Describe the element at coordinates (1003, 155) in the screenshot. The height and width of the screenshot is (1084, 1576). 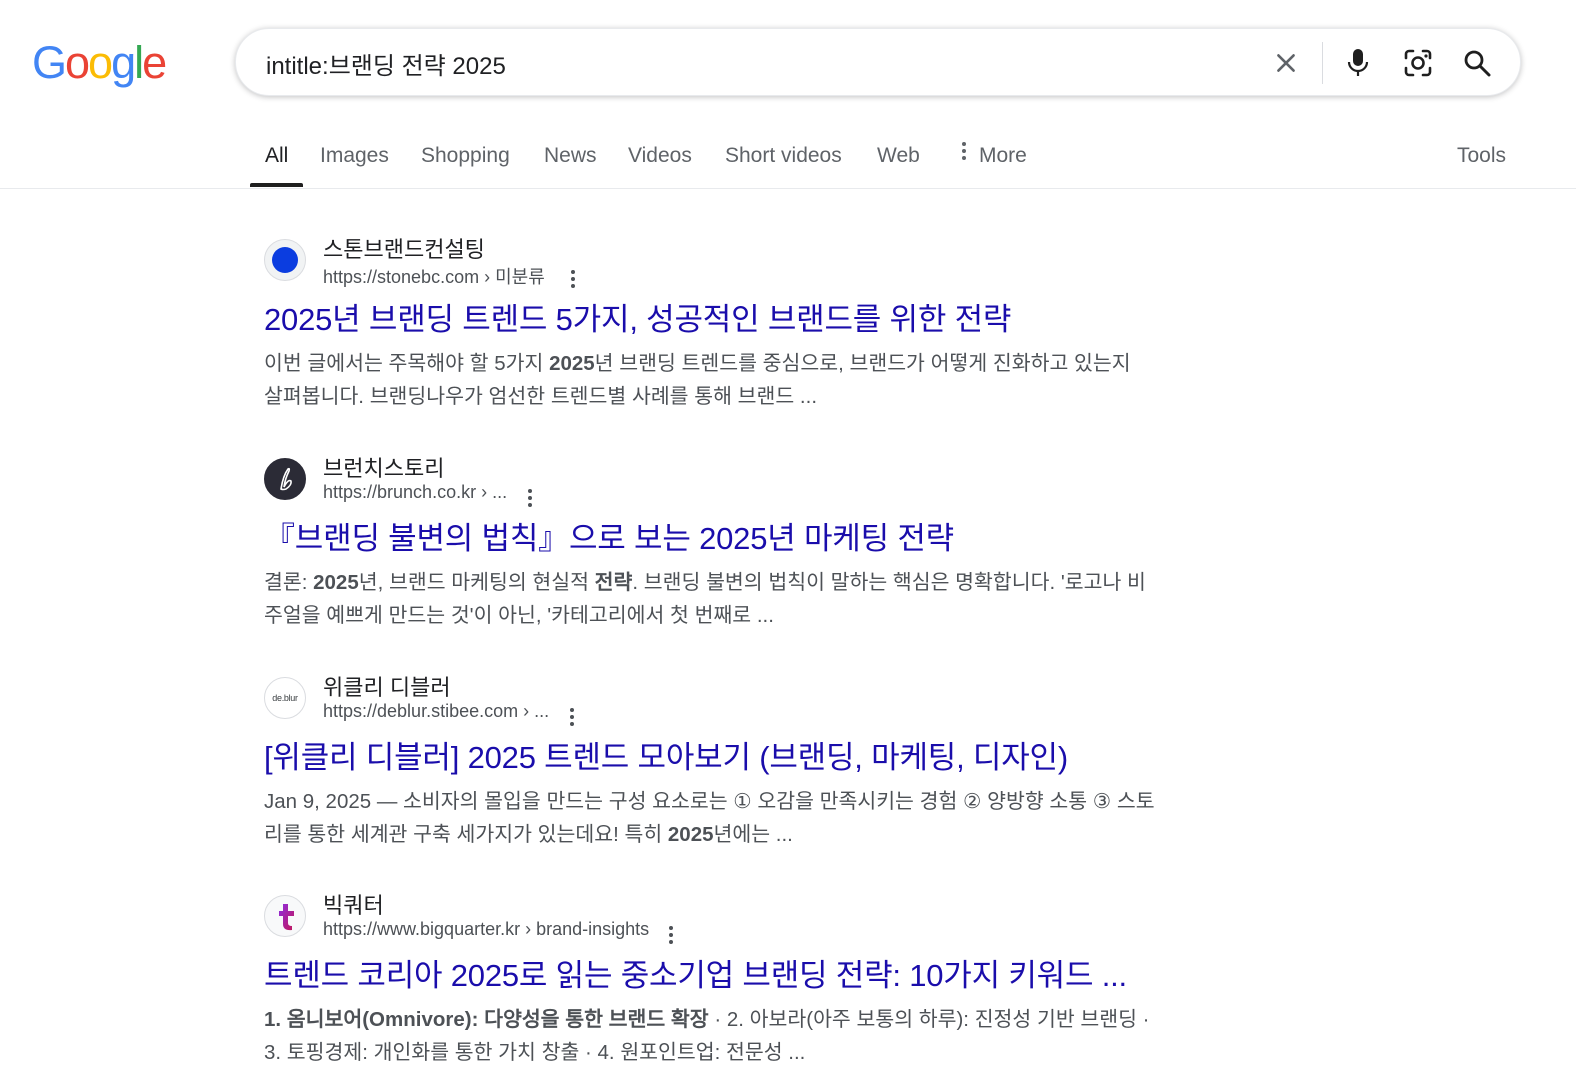
I see `tab-more-label: More` at that location.